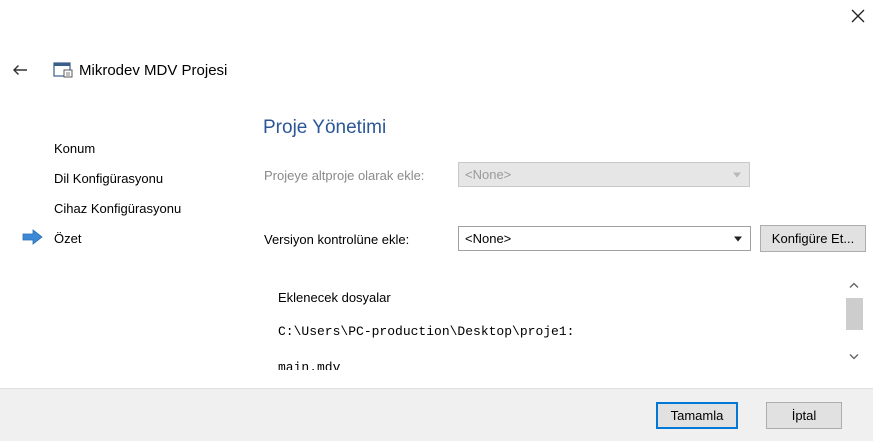 Image resolution: width=873 pixels, height=441 pixels. What do you see at coordinates (426, 331) in the screenshot?
I see `files-path: C:\Users\PC-production\Desktop\proje1:` at bounding box center [426, 331].